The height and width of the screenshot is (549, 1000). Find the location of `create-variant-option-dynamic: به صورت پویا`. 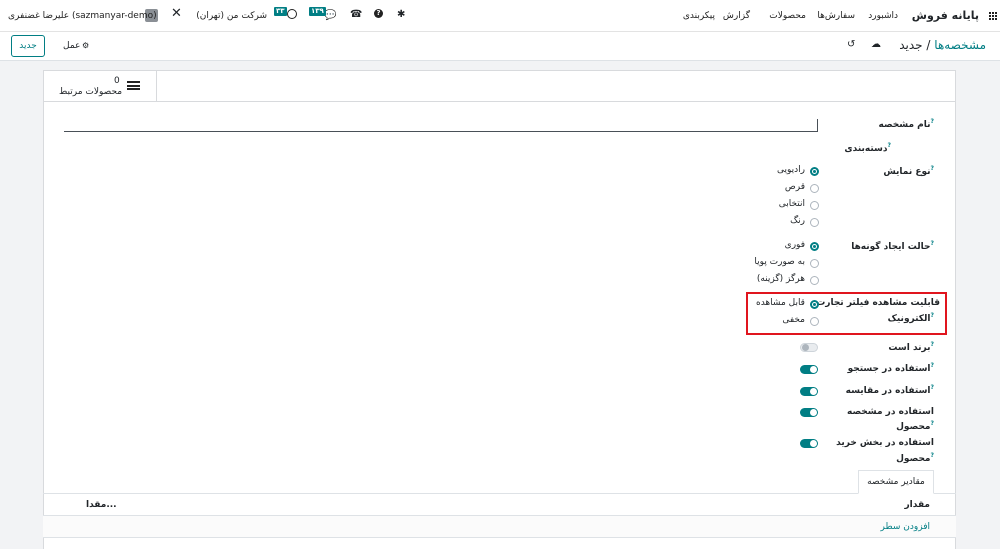

create-variant-option-dynamic: به صورت پویا is located at coordinates (779, 262).